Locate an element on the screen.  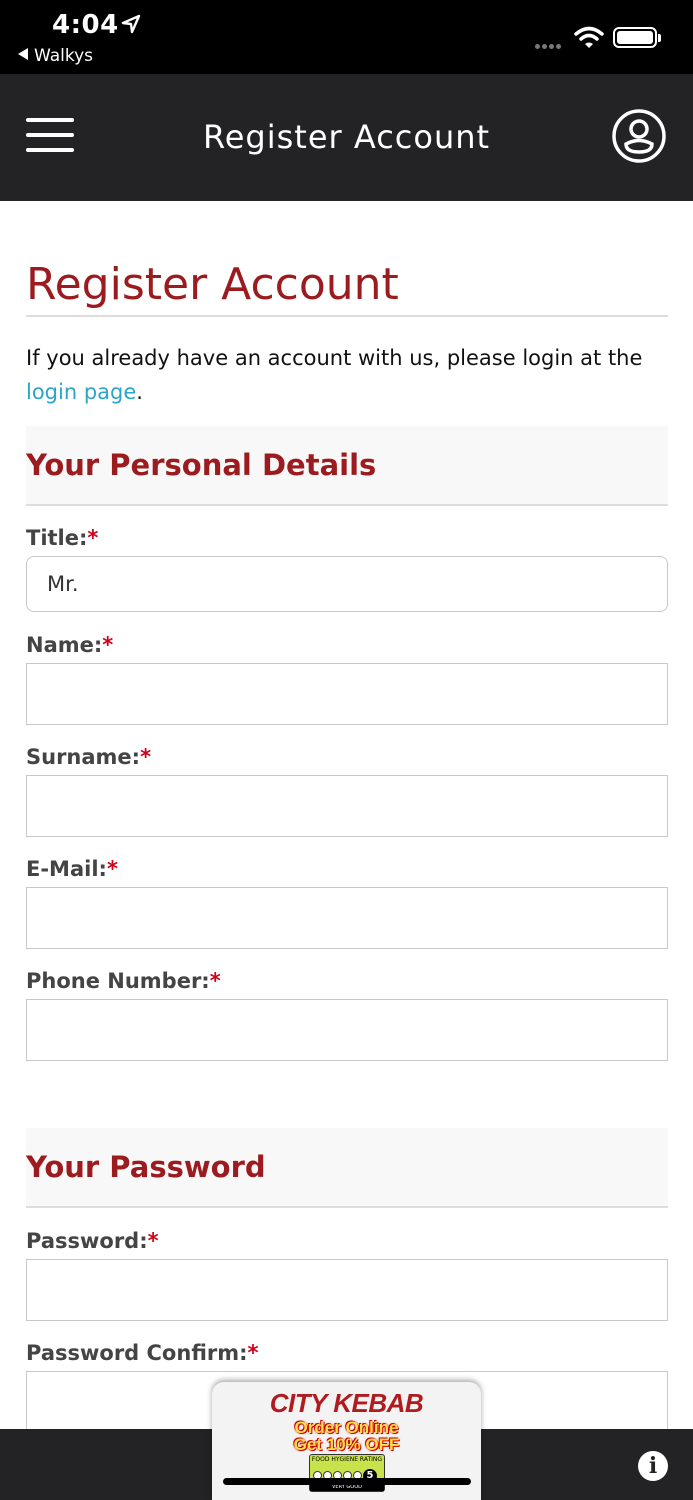
battery-icon is located at coordinates (637, 37).